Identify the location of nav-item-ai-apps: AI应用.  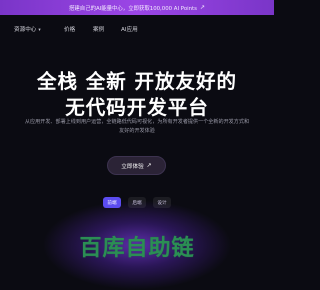
(129, 29).